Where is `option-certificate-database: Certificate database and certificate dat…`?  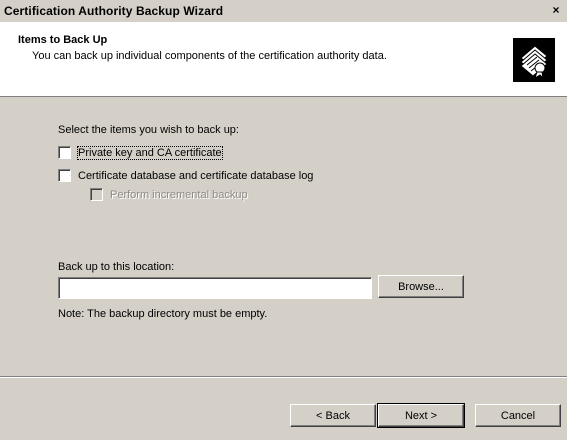
option-certificate-database: Certificate database and certificate dat… is located at coordinates (185, 175).